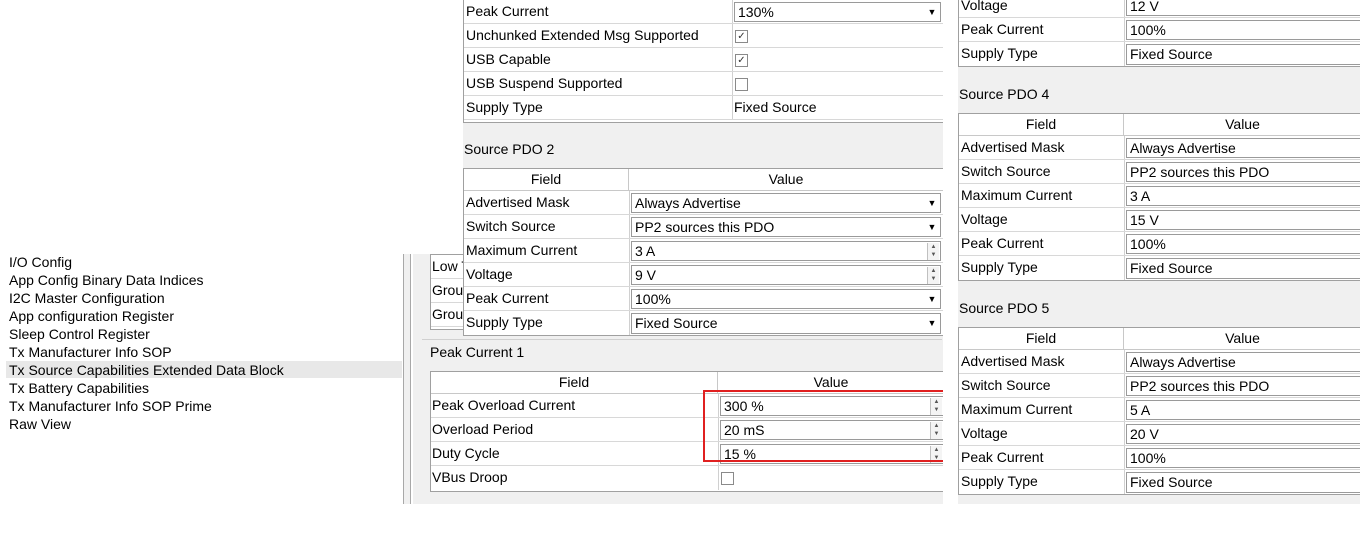 This screenshot has width=1360, height=538. Describe the element at coordinates (1144, 220) in the screenshot. I see `spinner-value: 15 V` at that location.